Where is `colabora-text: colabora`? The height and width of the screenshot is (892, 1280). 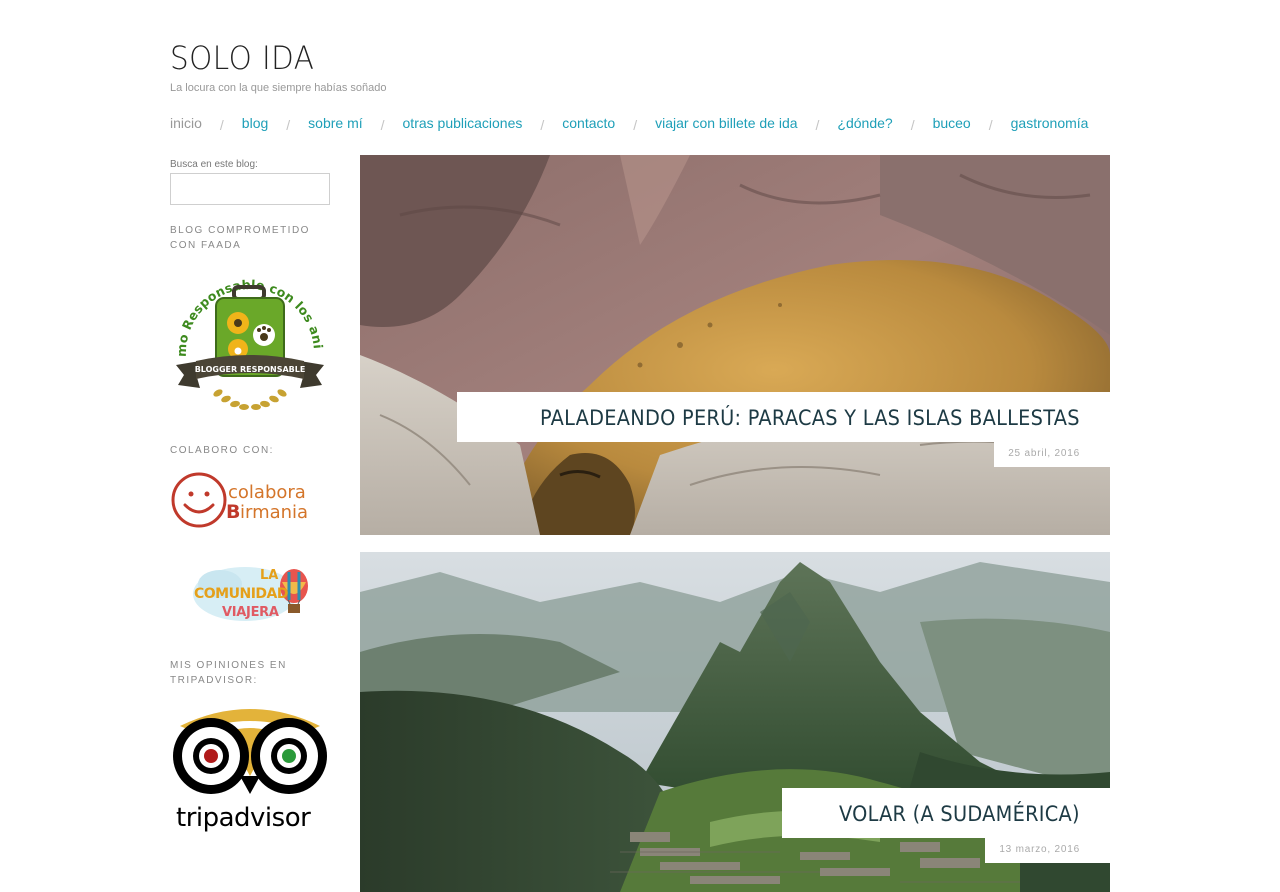 colabora-text: colabora is located at coordinates (267, 492).